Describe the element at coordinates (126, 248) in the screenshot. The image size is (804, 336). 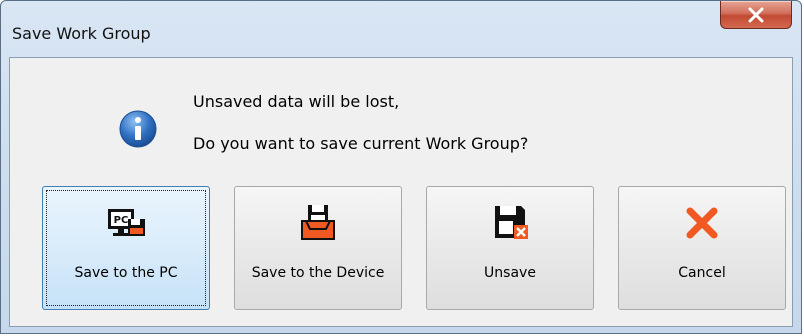
I see `save-to-pc-button: PC Save to the PC` at that location.